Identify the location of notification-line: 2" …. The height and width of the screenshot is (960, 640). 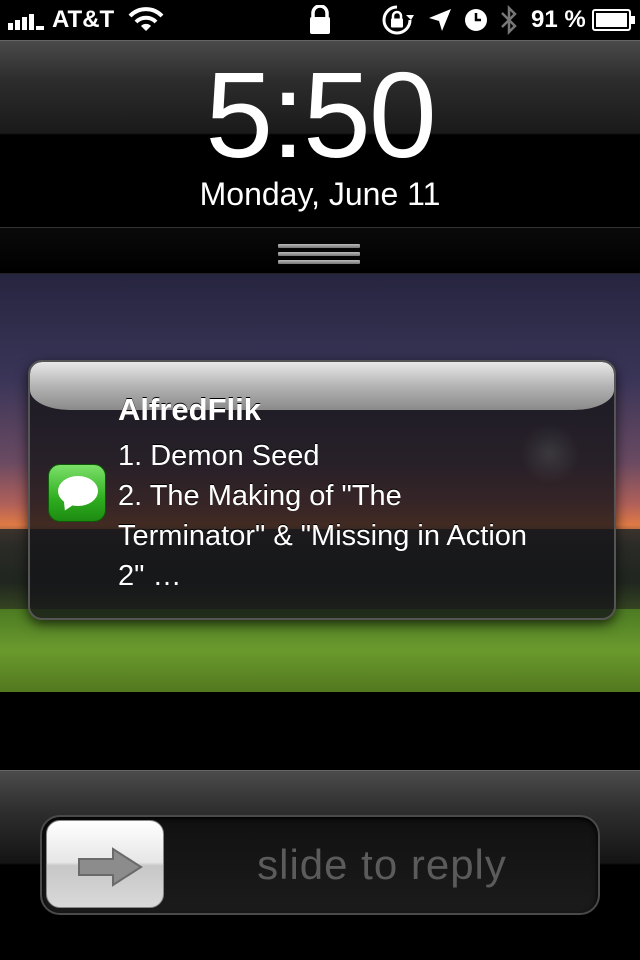
(150, 576).